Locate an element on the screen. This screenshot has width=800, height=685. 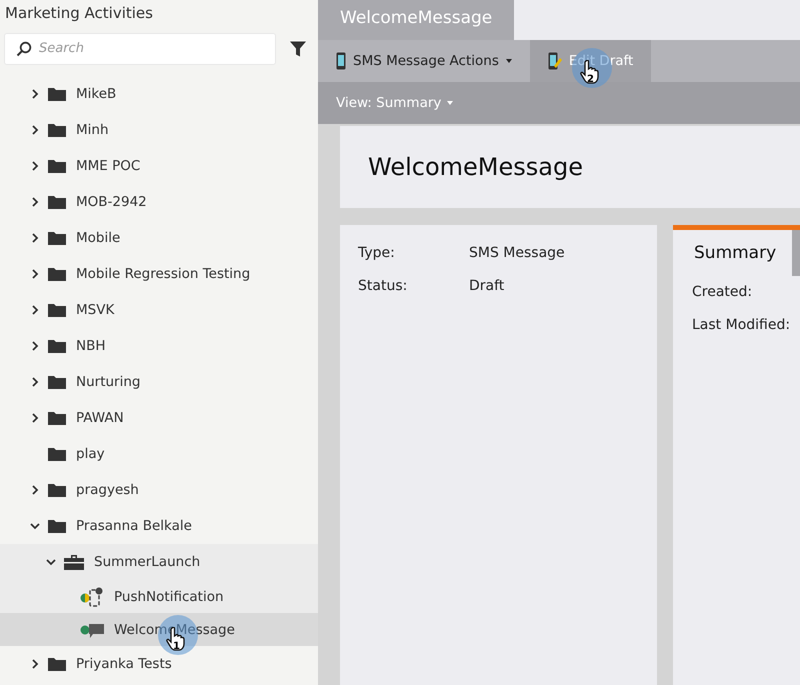
tree-item: MikeB is located at coordinates (96, 94).